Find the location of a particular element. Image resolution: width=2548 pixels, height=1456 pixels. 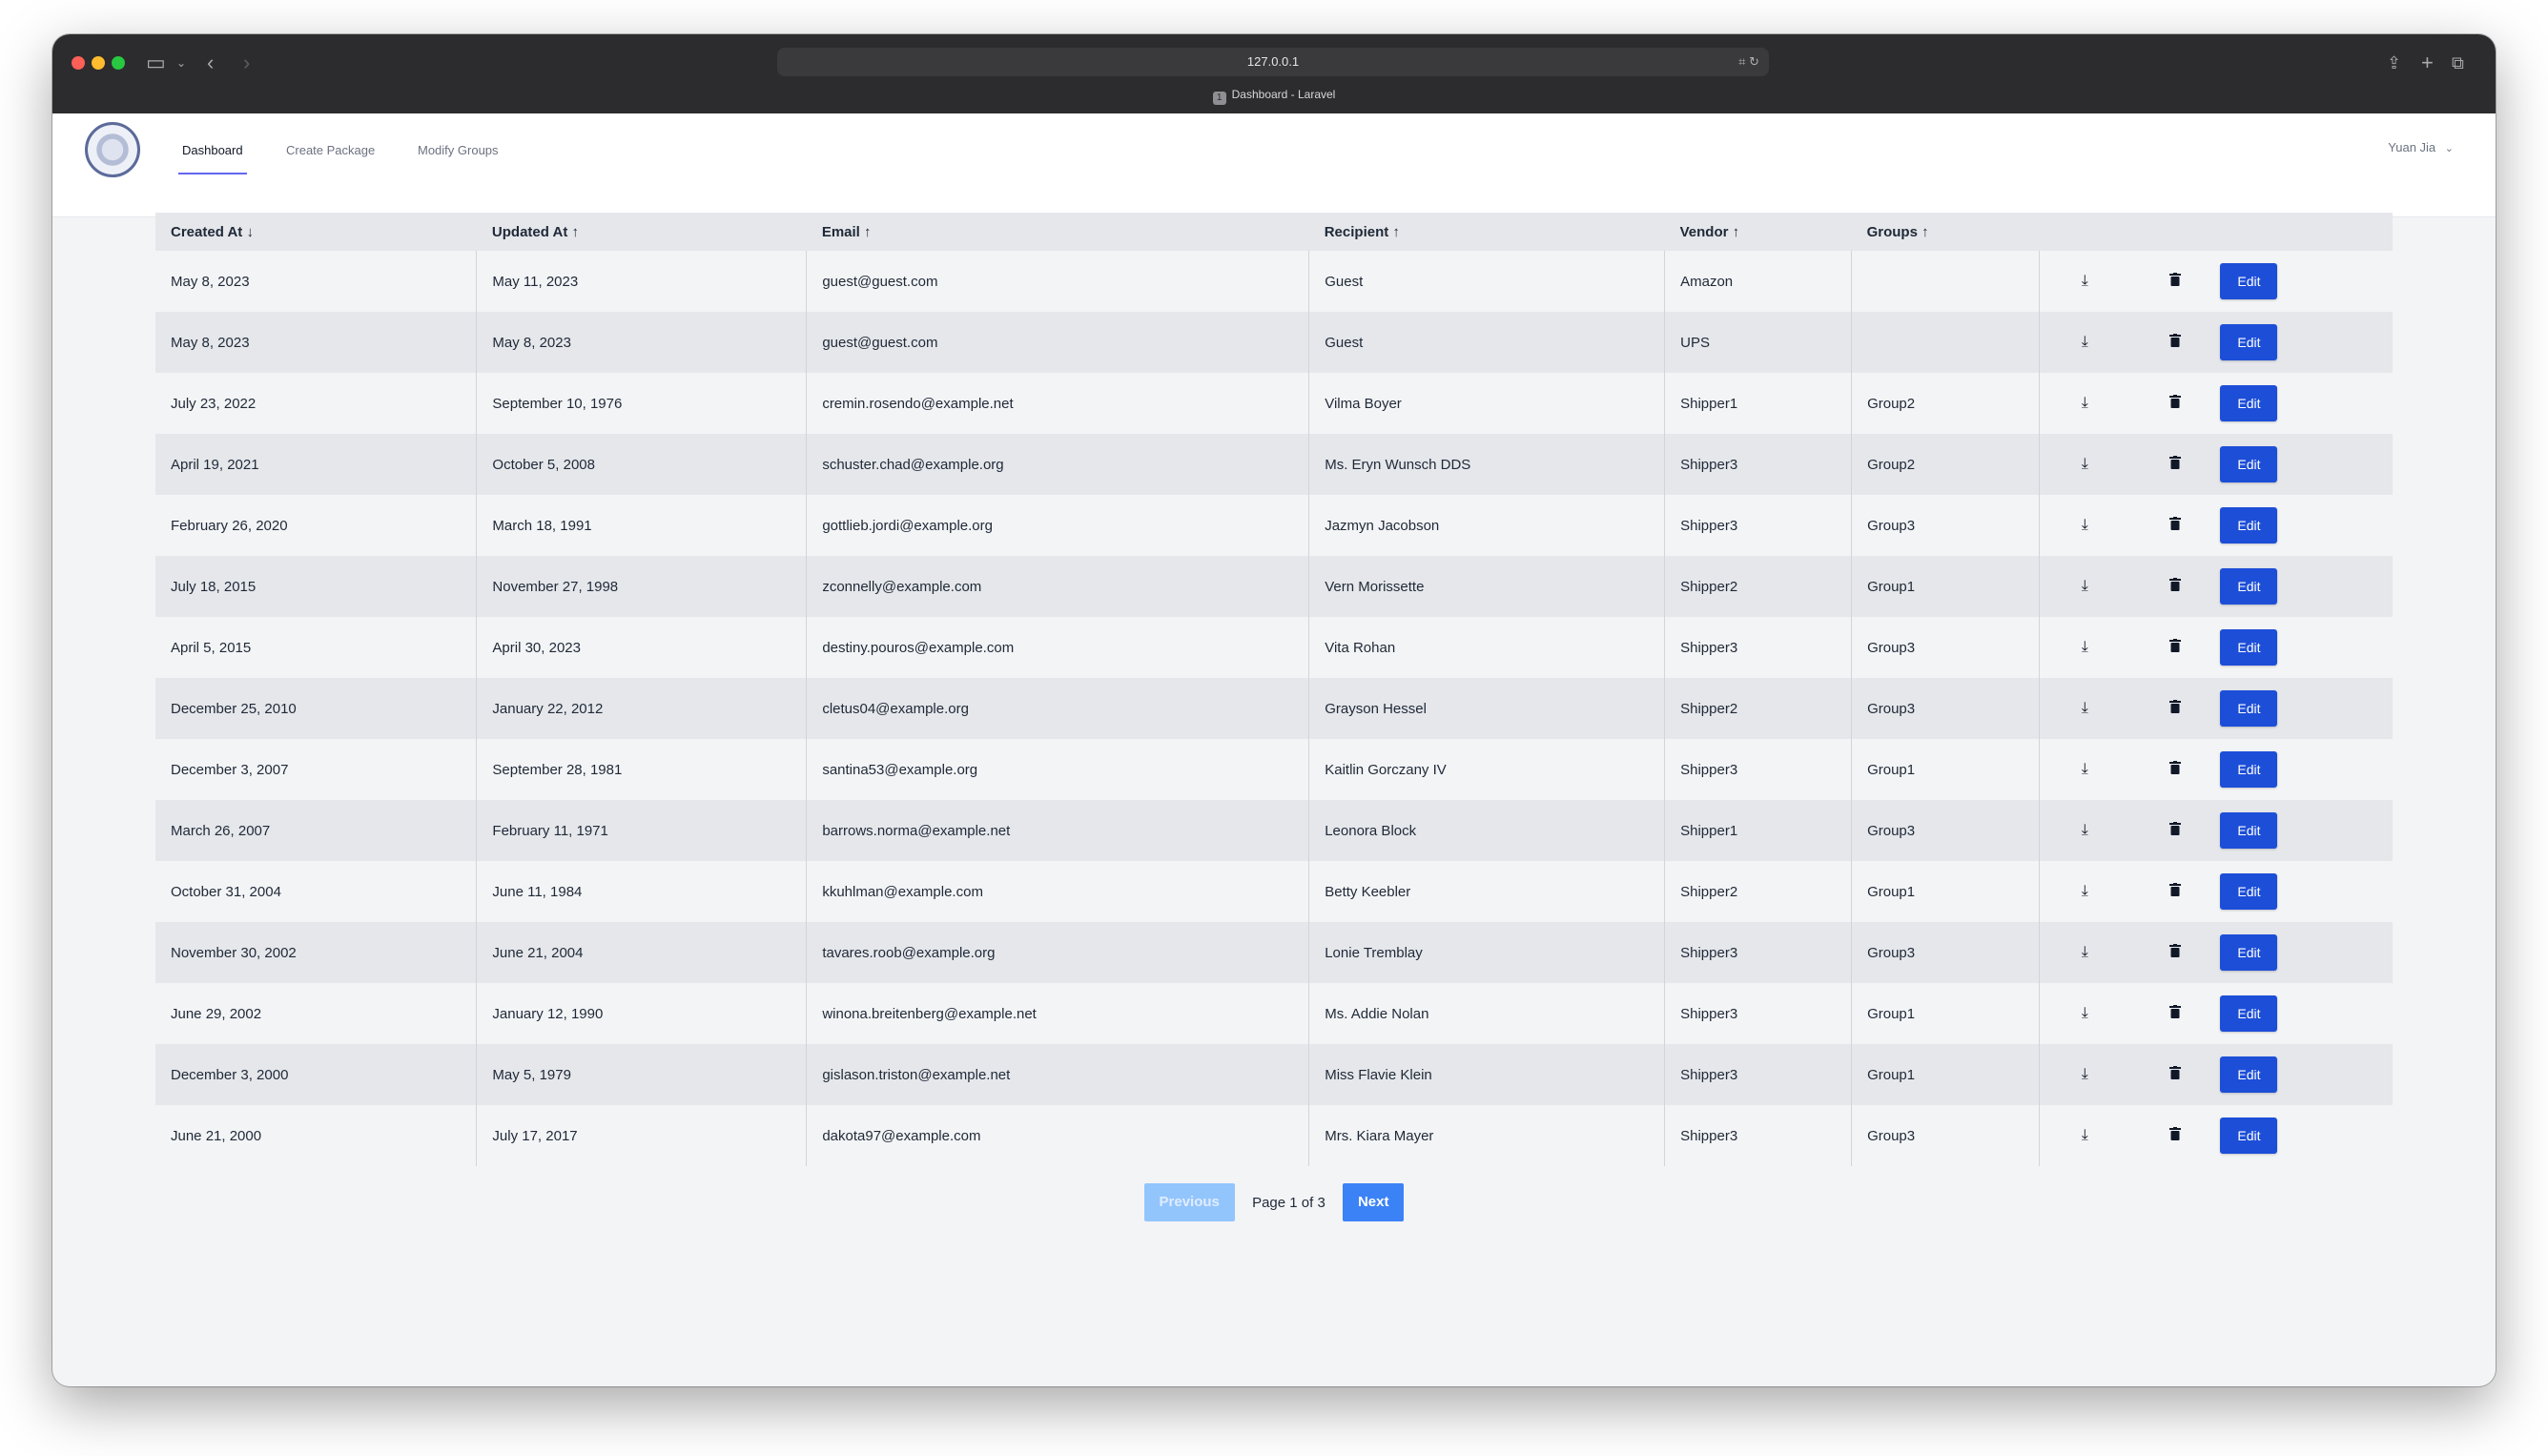

cell-created-at: October 31, 2004 is located at coordinates (316, 892).